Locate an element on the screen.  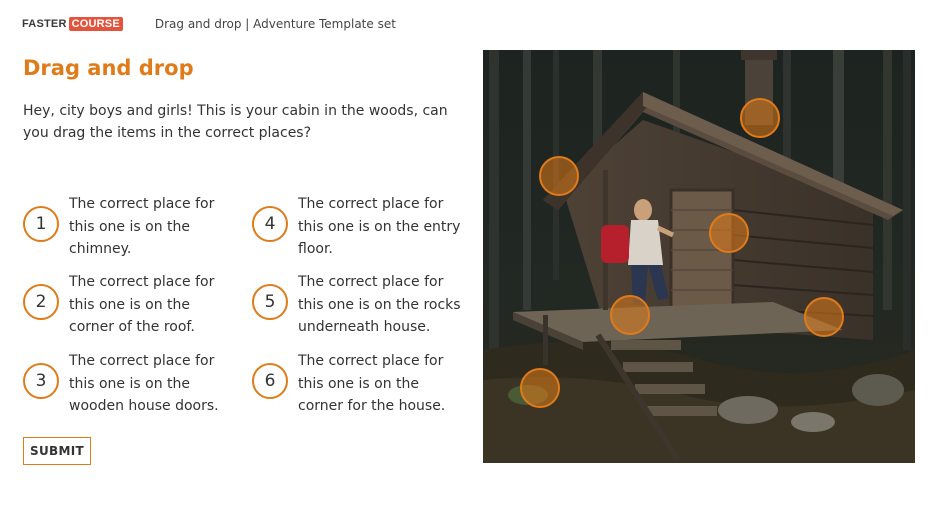
drop-target-chimney is located at coordinates (760, 118).